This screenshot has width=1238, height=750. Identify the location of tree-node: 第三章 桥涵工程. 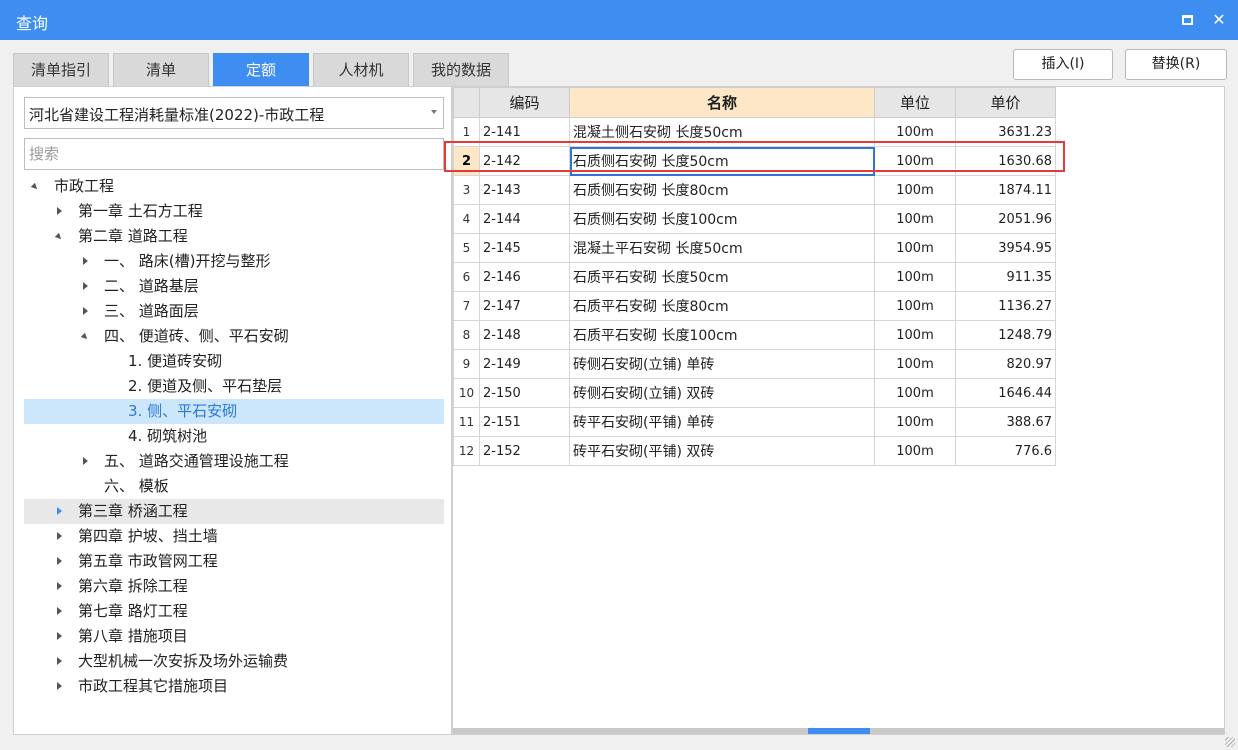
(234, 511).